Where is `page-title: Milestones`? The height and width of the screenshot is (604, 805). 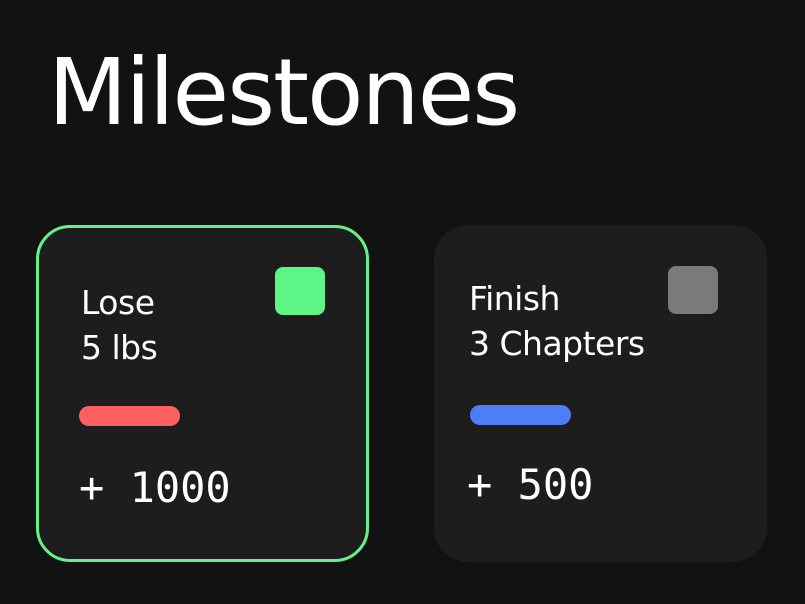 page-title: Milestones is located at coordinates (284, 92).